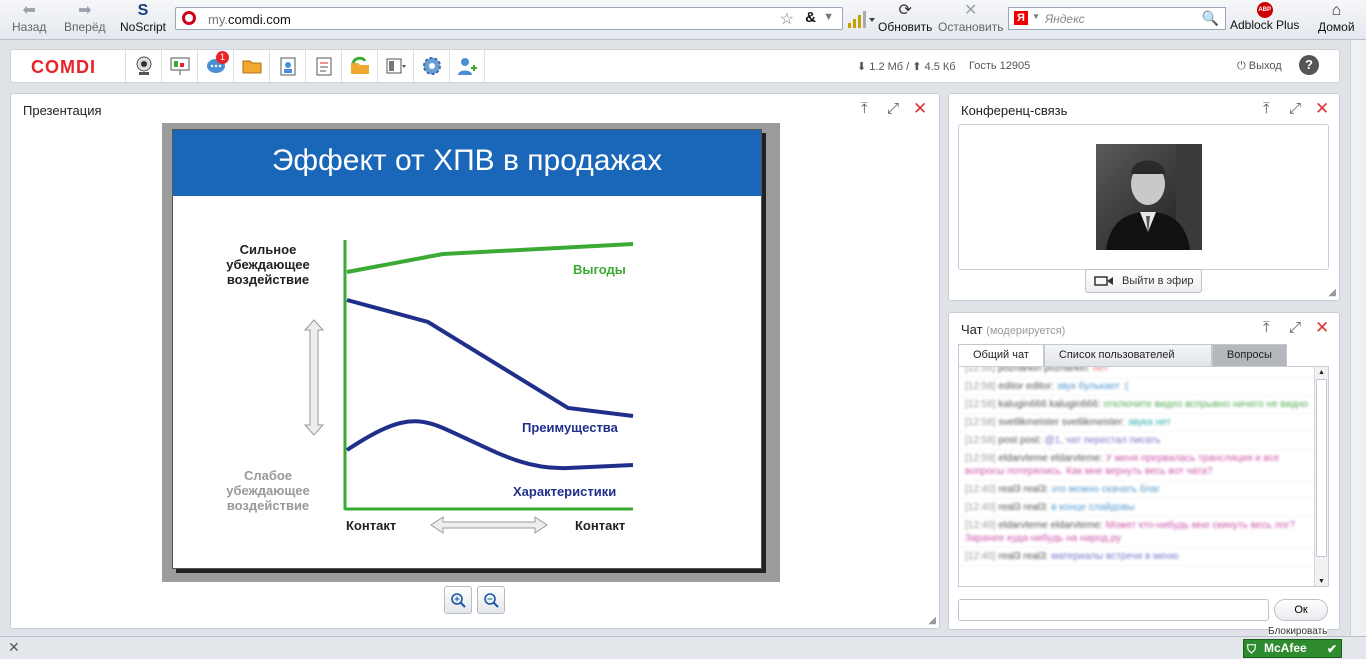  I want to click on stop-button: ✕ Остановить, so click(971, 18).